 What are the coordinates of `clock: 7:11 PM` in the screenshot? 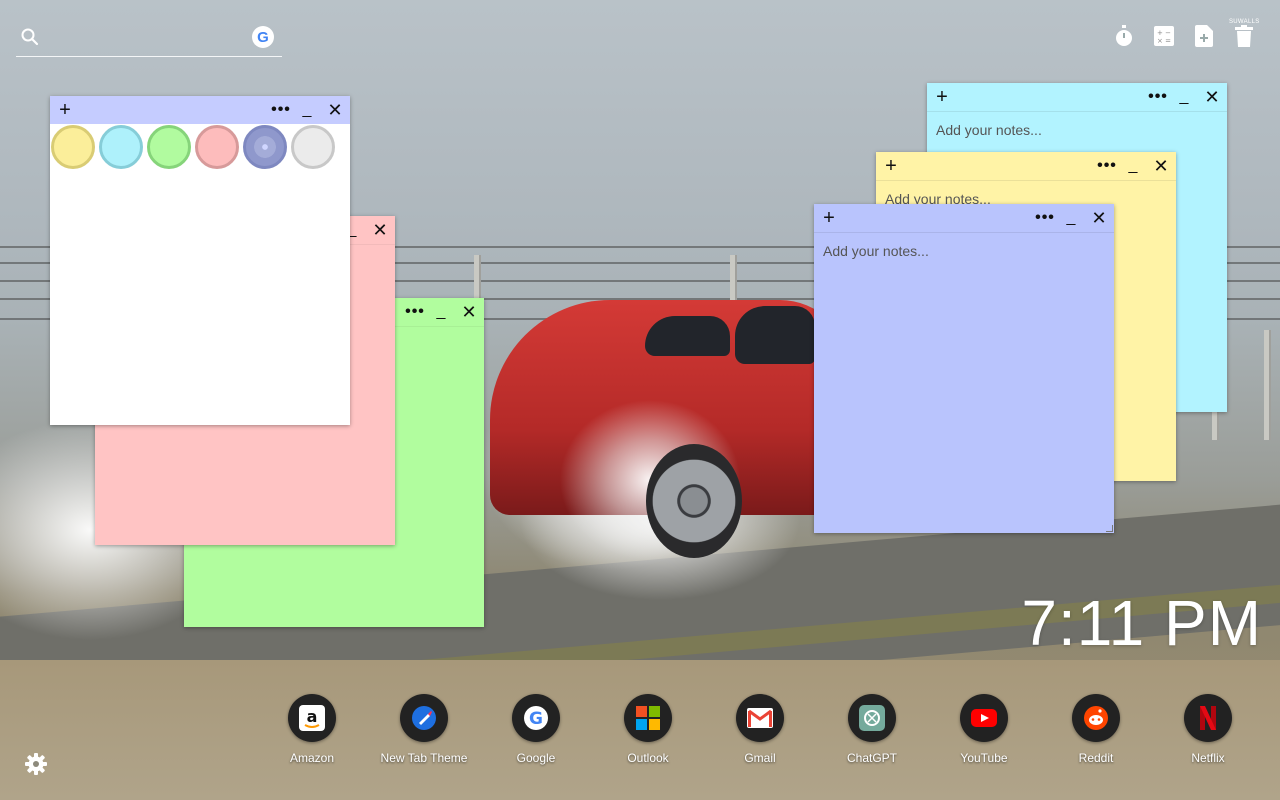 It's located at (1141, 623).